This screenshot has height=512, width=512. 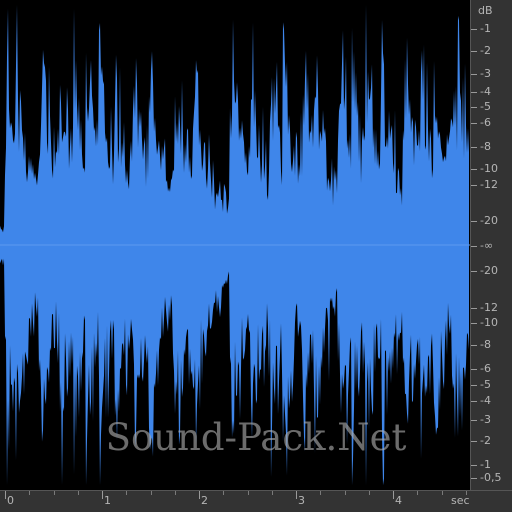 I want to click on time-unit-label: sec, so click(x=460, y=500).